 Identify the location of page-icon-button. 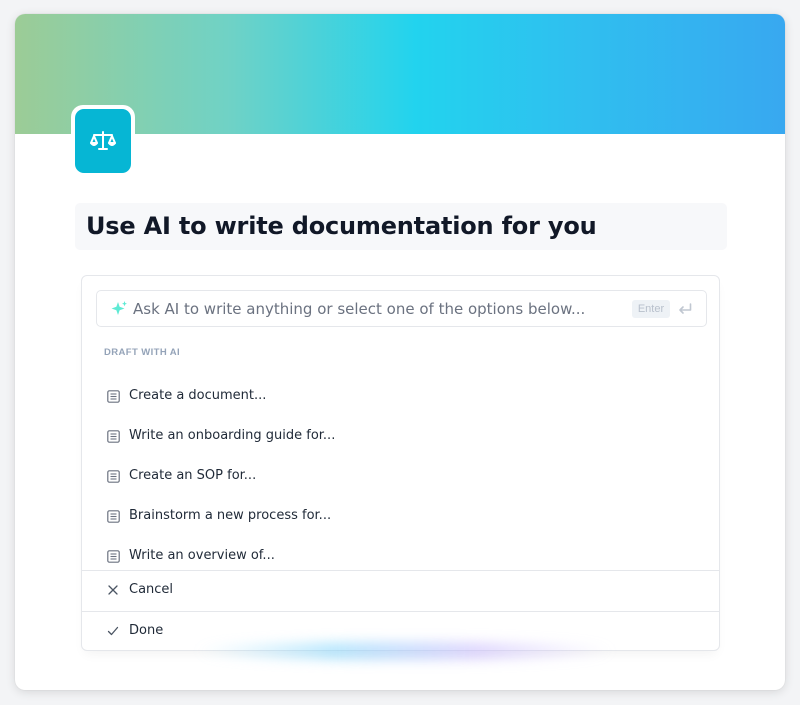
(103, 141).